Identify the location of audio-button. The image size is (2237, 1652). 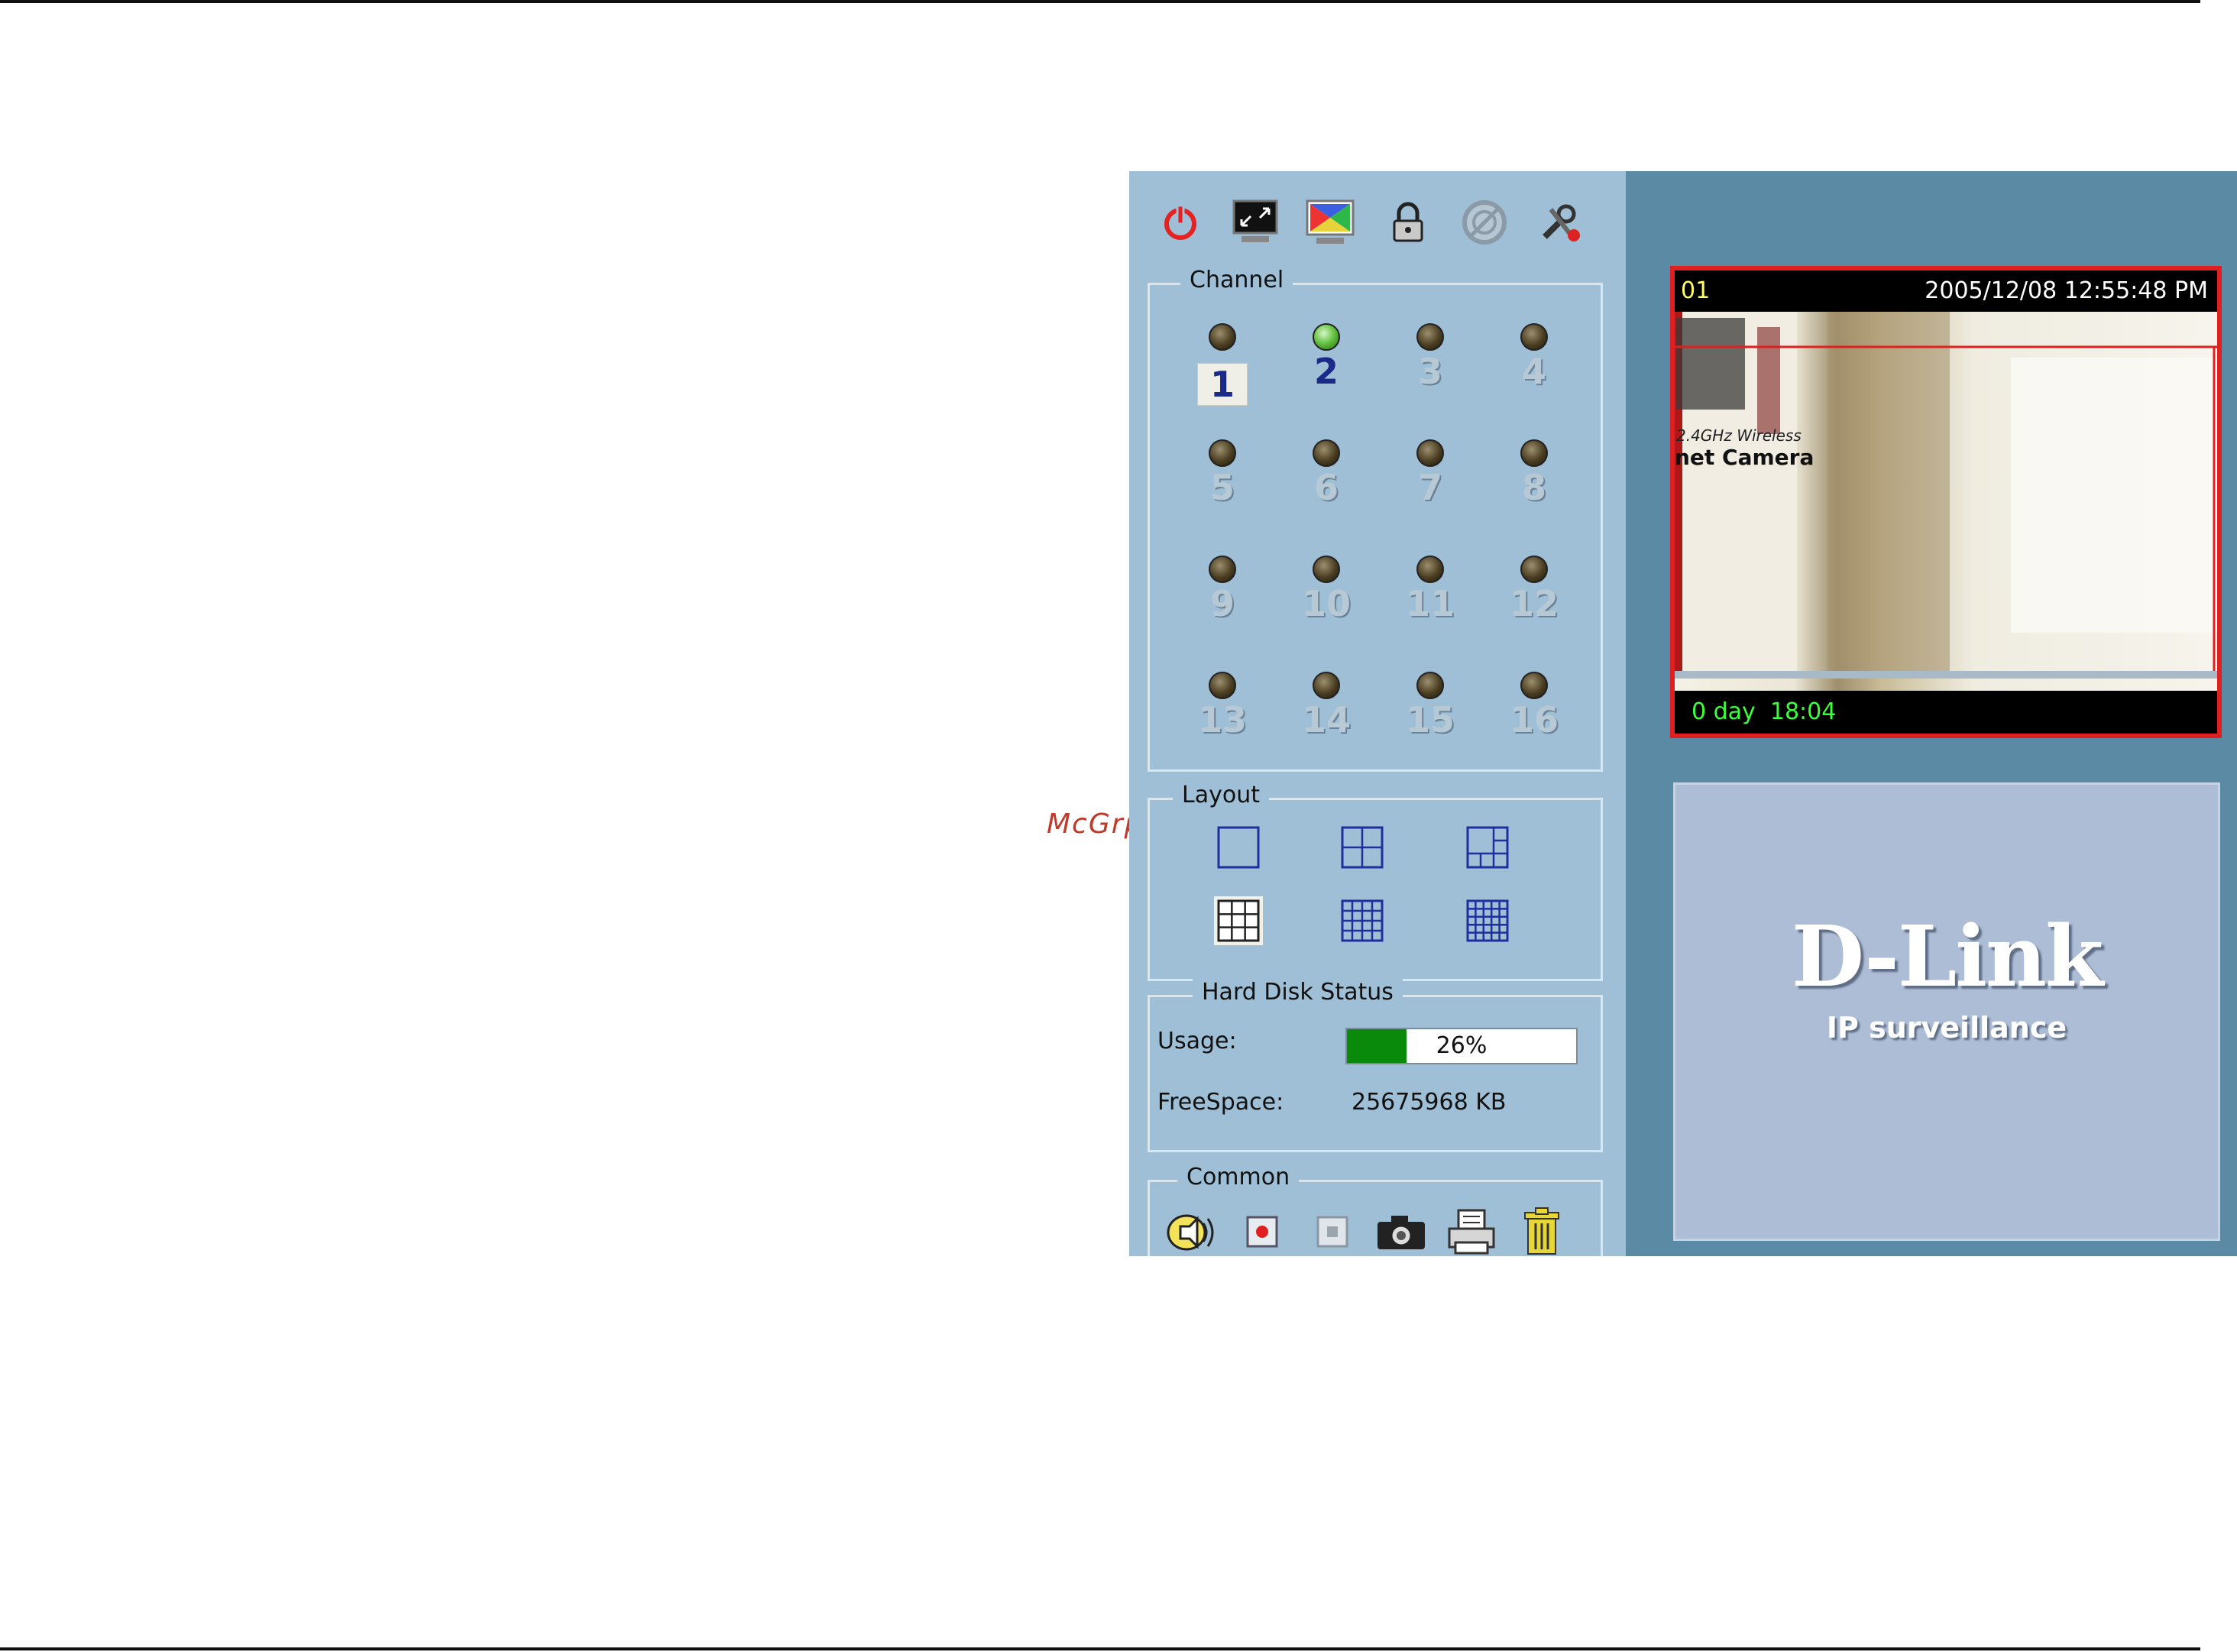
(1192, 1230).